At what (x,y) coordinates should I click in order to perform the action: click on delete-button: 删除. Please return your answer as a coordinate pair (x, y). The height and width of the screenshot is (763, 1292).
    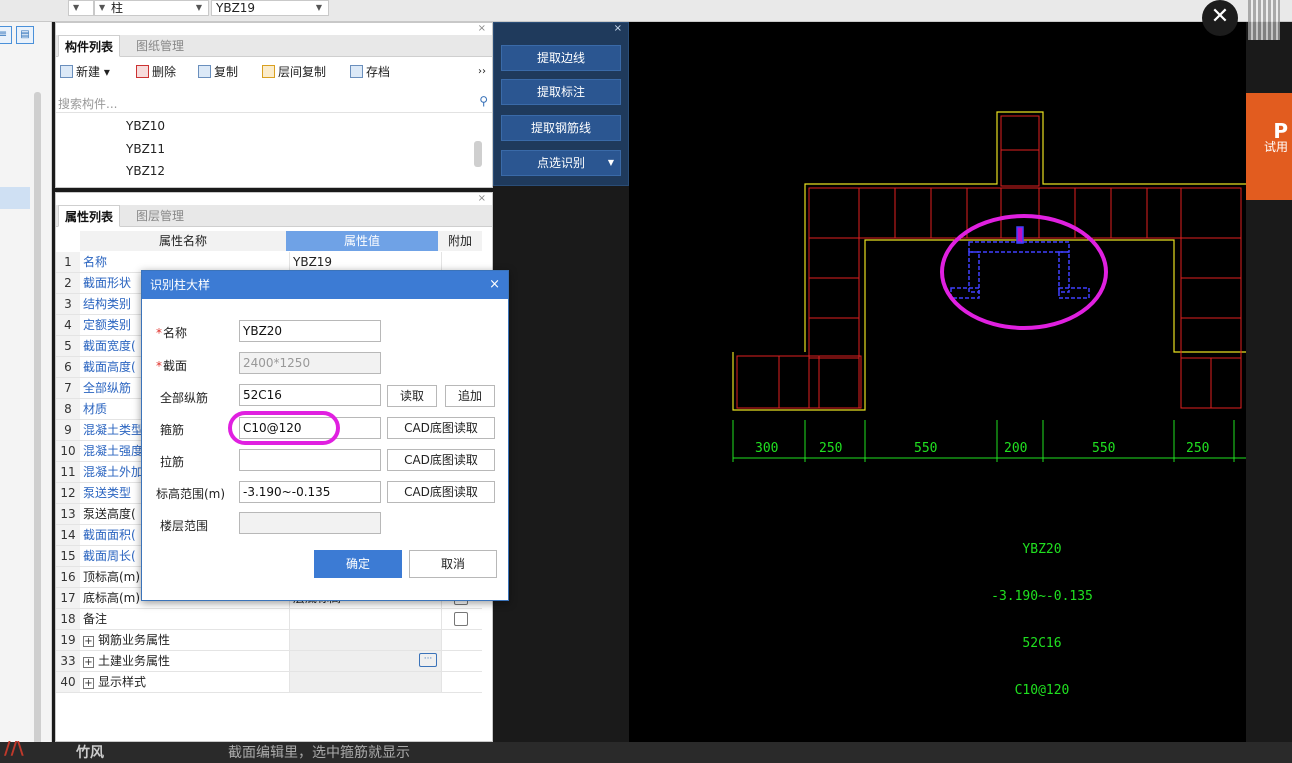
    Looking at the image, I should click on (156, 72).